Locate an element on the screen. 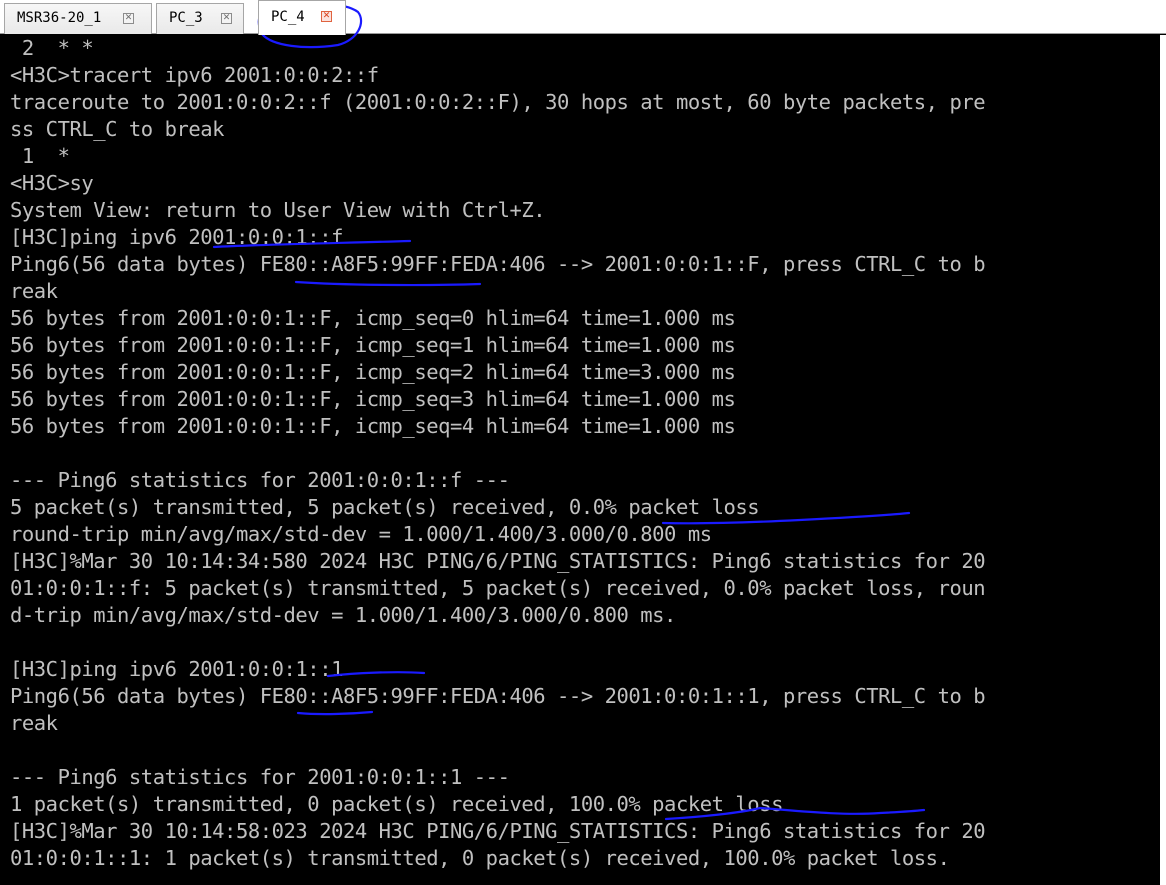 The image size is (1166, 885). terminal-line: <H3C>sy is located at coordinates (52, 183).